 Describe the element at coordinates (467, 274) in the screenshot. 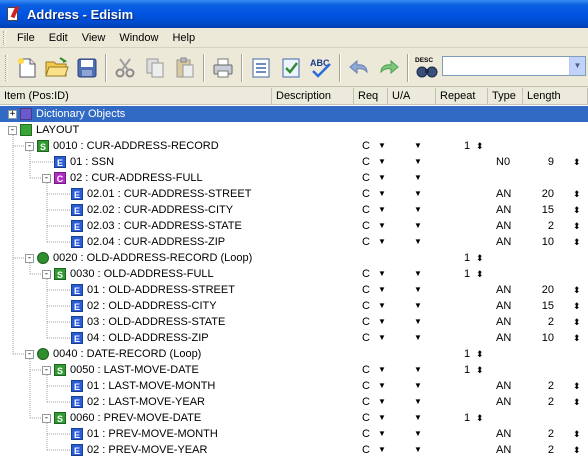

I see `repeat-value: 1` at that location.